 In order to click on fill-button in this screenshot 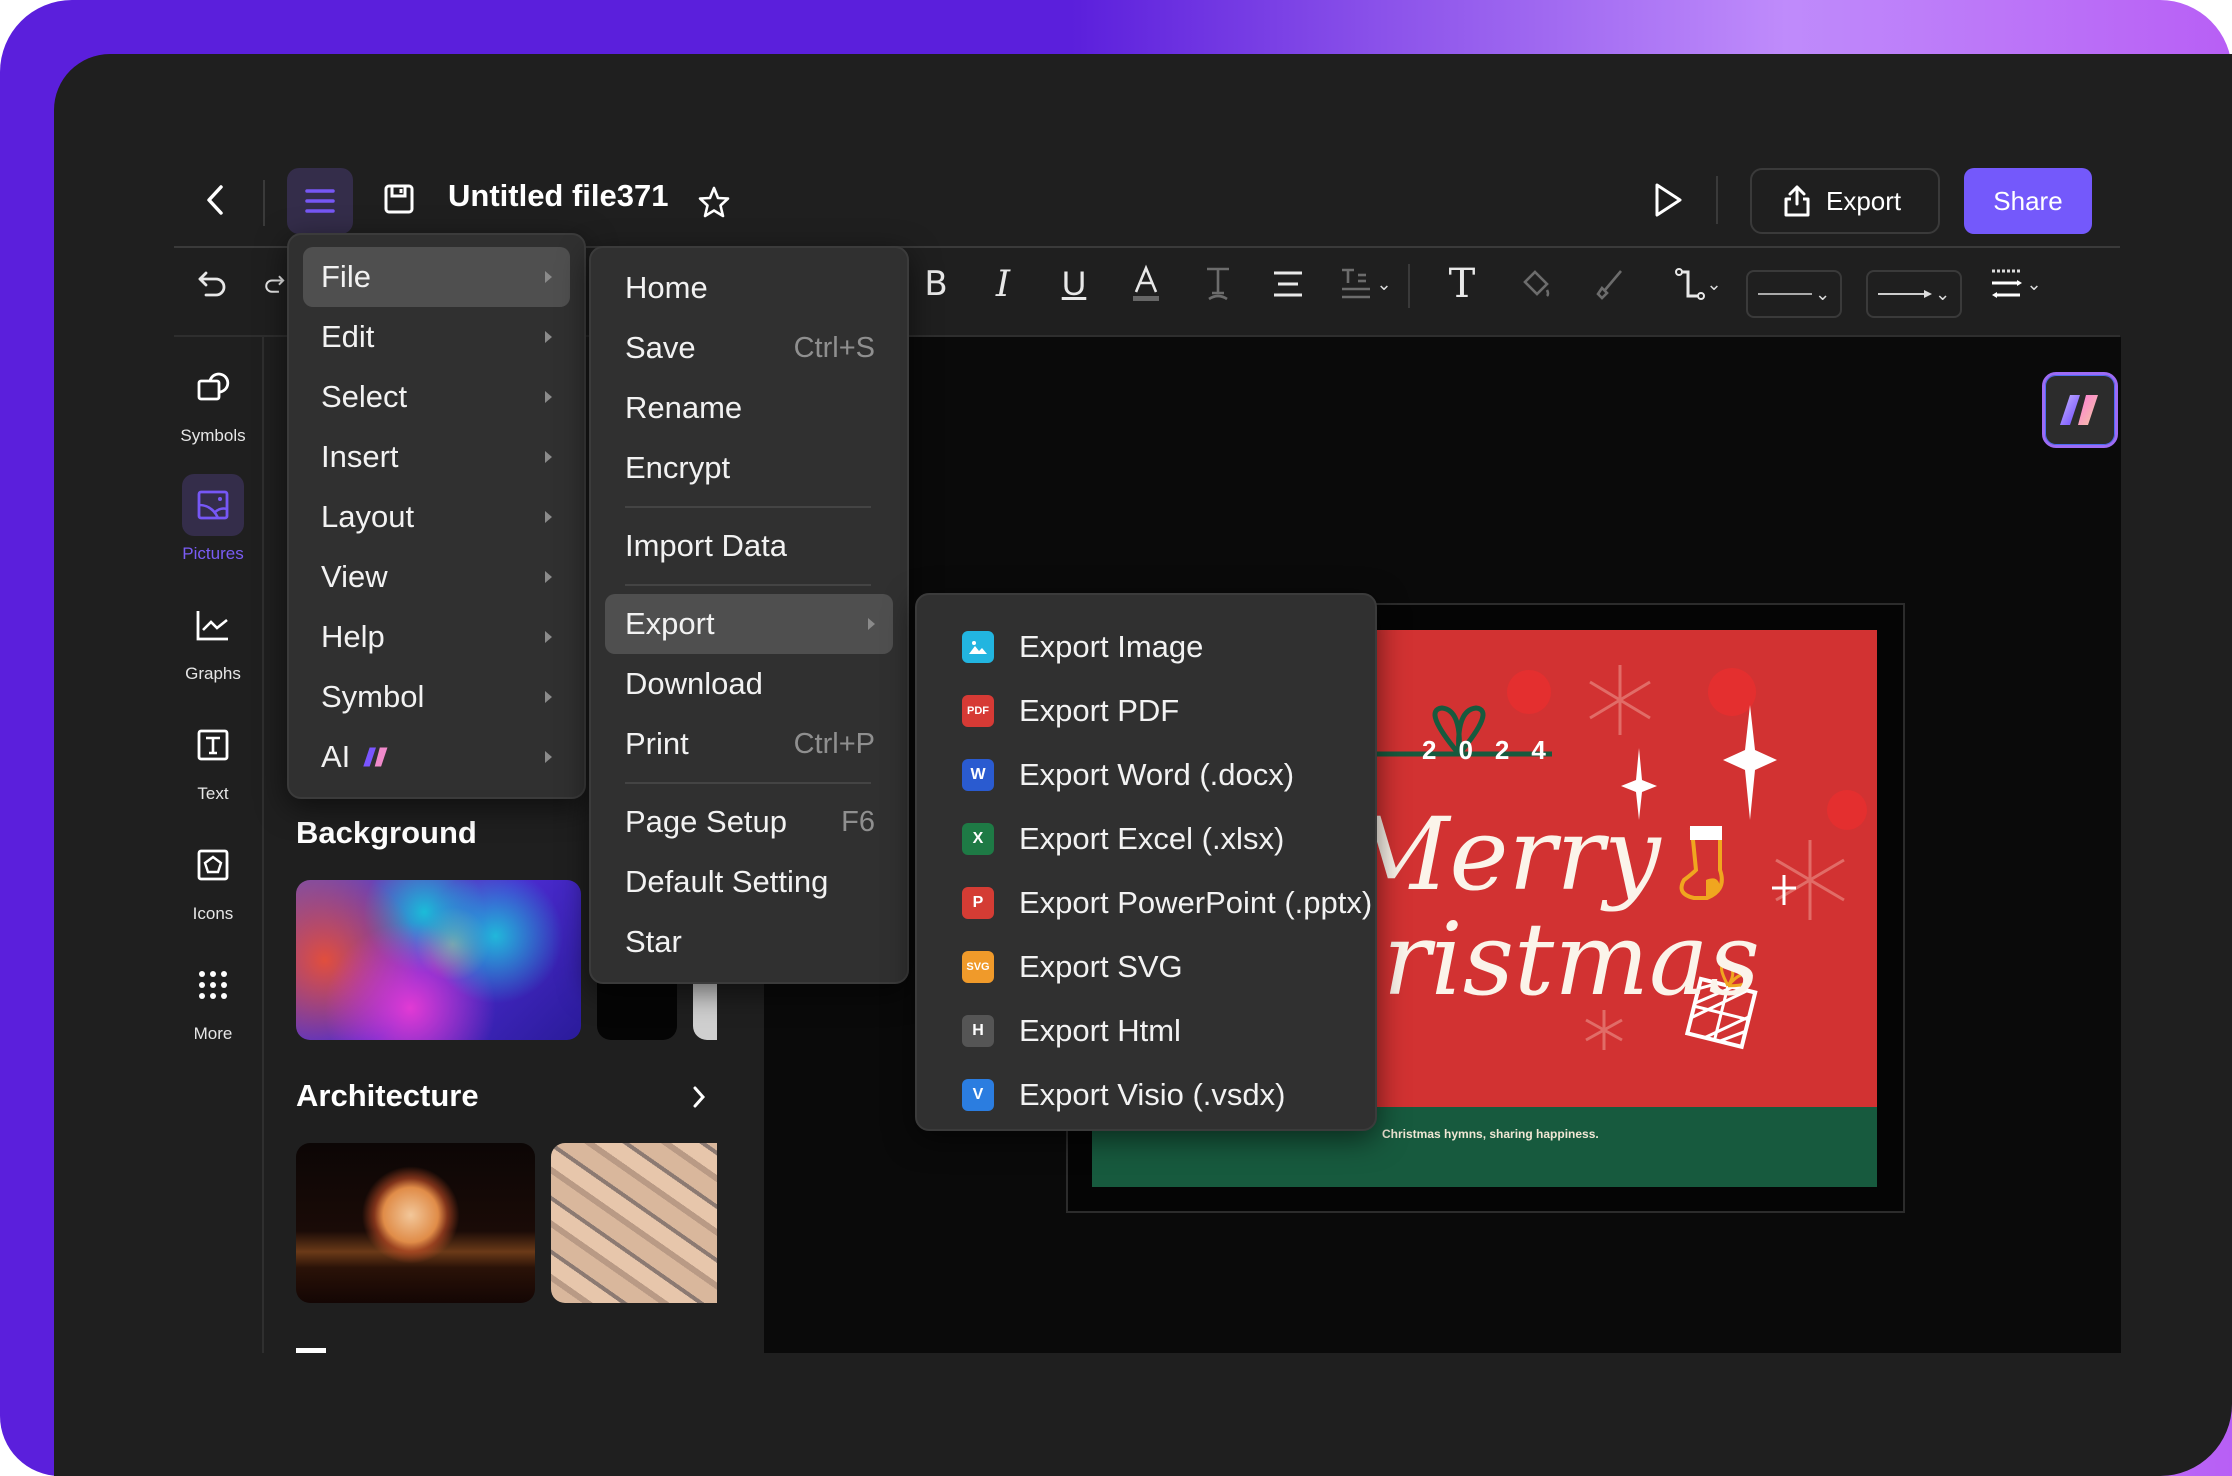, I will do `click(1536, 284)`.